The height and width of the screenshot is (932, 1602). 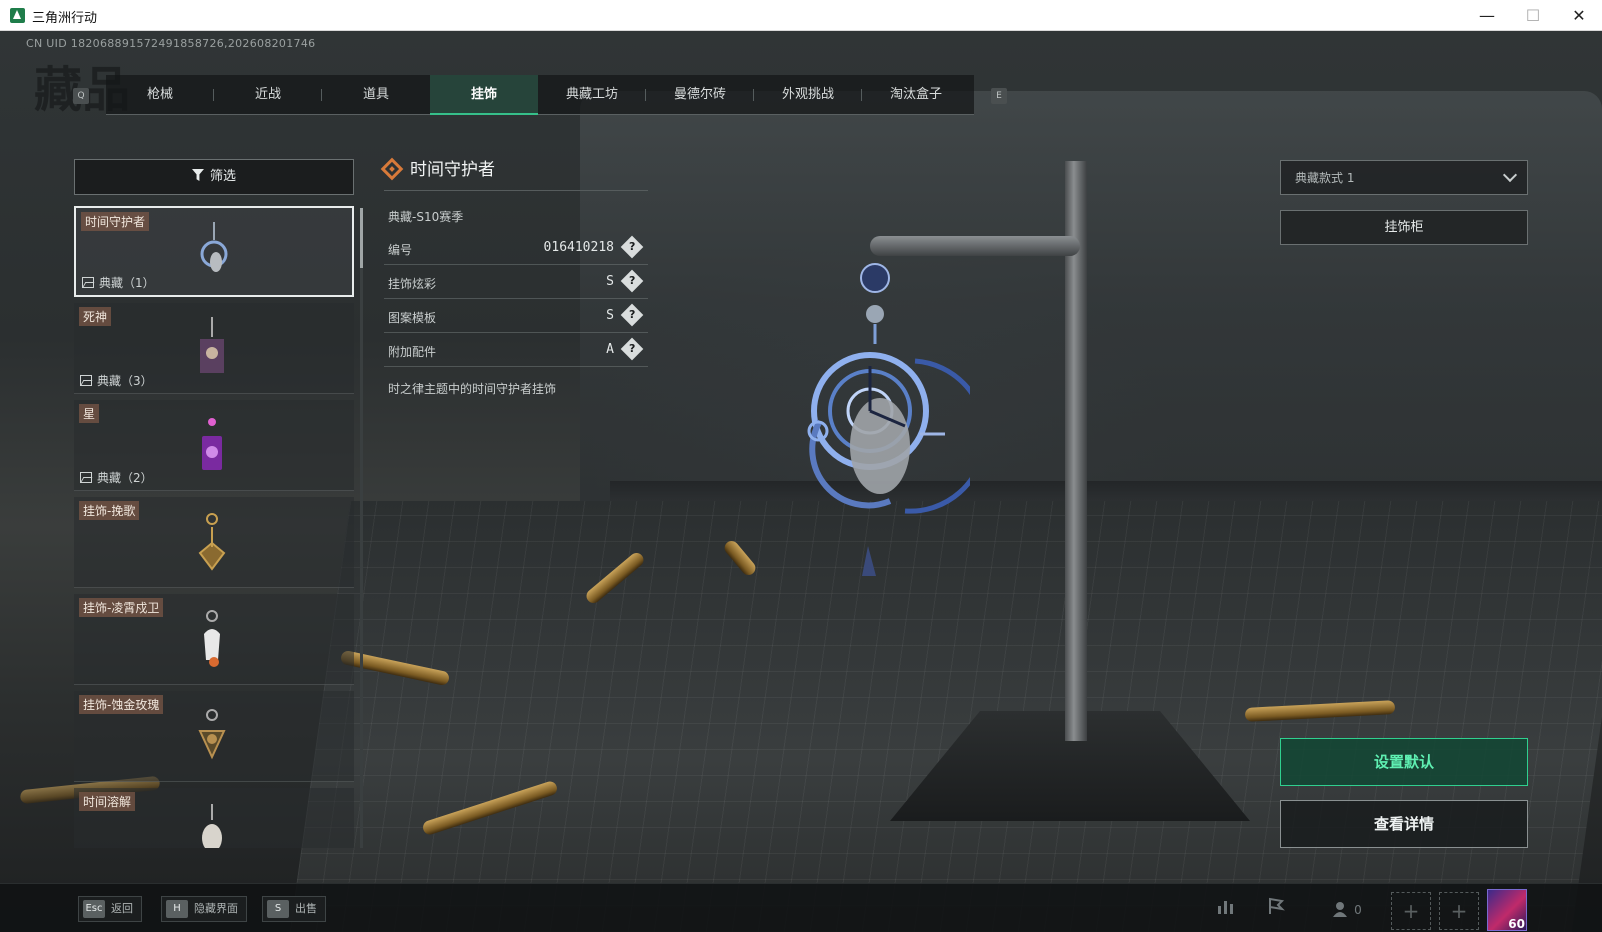 What do you see at coordinates (222, 176) in the screenshot?
I see `filter-label: 筛选` at bounding box center [222, 176].